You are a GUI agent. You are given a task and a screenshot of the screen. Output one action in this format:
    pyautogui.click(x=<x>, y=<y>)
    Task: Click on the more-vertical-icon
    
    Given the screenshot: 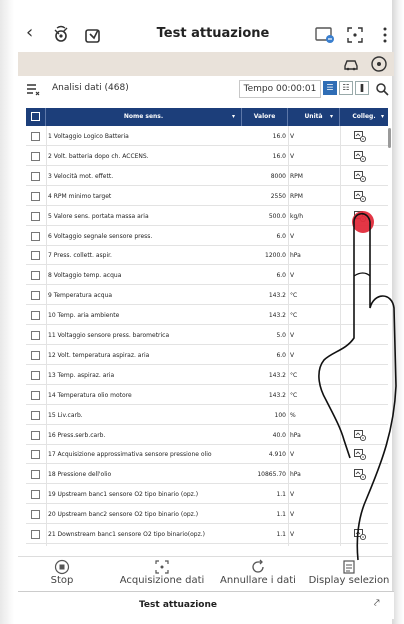 What is the action you would take?
    pyautogui.click(x=385, y=35)
    